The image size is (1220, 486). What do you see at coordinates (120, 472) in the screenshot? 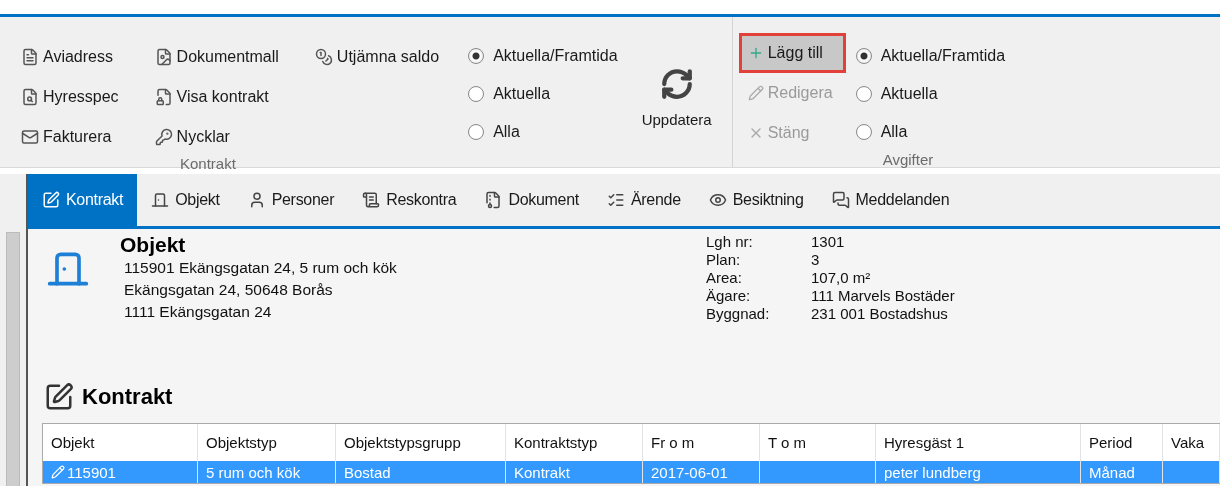
I see `table-cell: 115901` at bounding box center [120, 472].